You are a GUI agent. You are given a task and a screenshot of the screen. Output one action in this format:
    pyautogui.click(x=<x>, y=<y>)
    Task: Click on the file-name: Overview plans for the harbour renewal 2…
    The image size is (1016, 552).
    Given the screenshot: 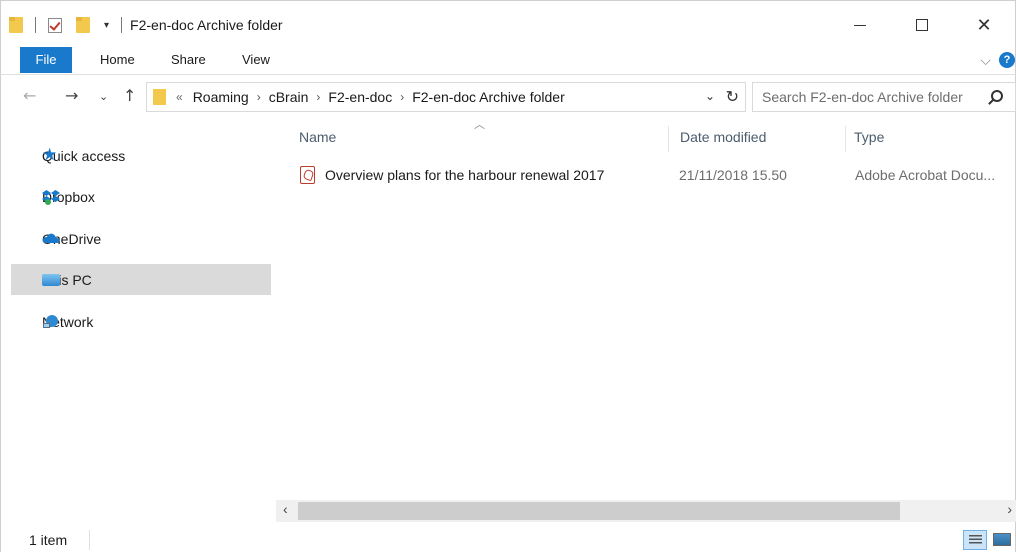 What is the action you would take?
    pyautogui.click(x=464, y=175)
    